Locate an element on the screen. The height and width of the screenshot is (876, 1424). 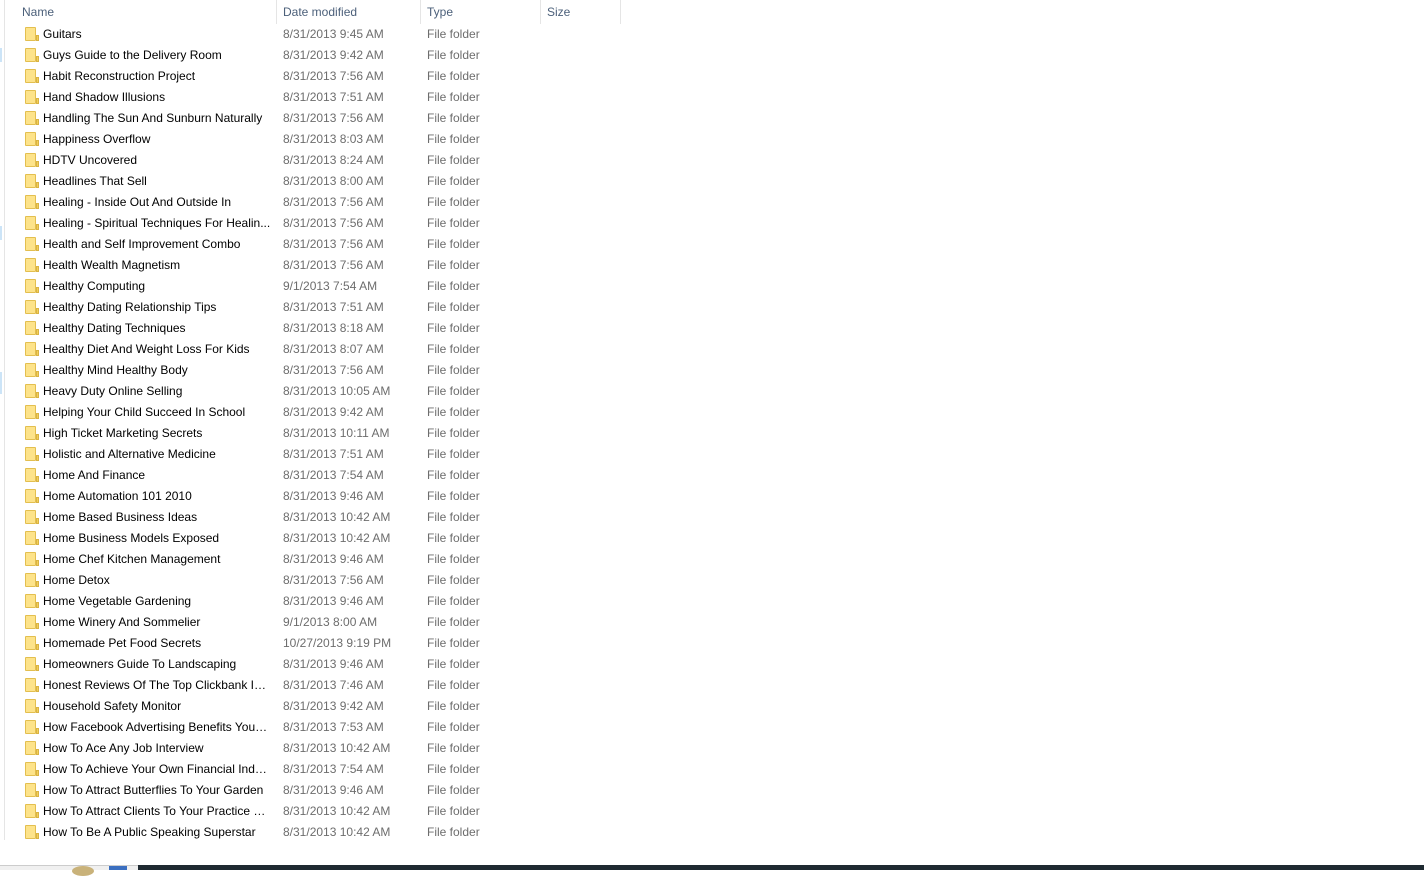
item-date-modified: 9/1/2013 8:00 AM is located at coordinates (330, 622).